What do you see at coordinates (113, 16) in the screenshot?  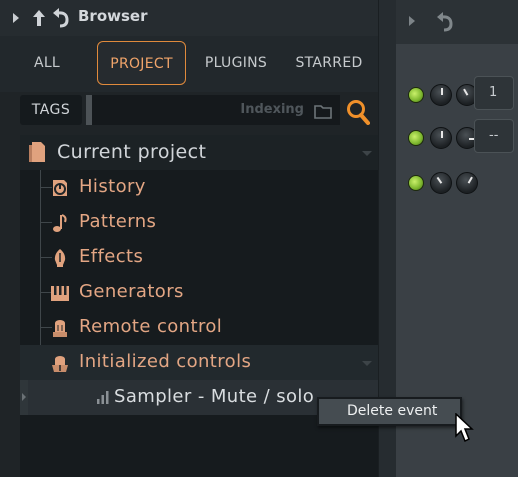 I see `browser-title: Browser` at bounding box center [113, 16].